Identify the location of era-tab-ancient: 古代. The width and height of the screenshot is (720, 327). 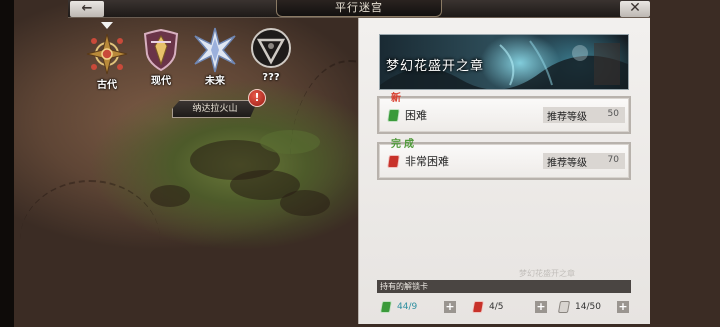
(107, 60).